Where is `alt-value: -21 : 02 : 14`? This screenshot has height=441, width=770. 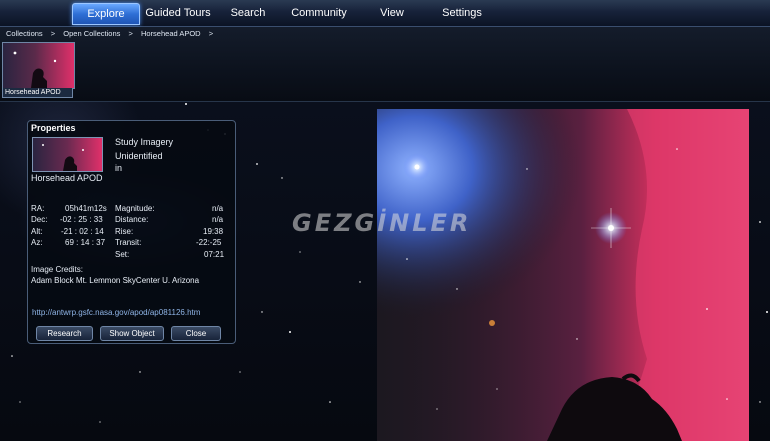
alt-value: -21 : 02 : 14 is located at coordinates (82, 231).